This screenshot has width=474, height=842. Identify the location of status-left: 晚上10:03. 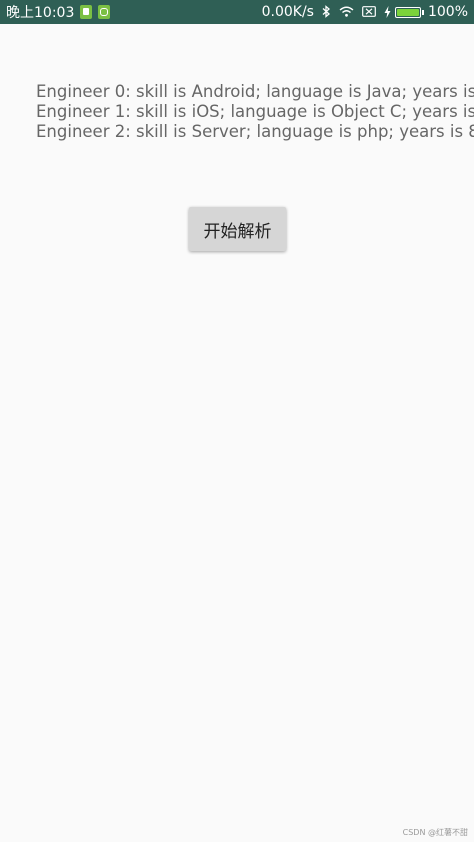
(58, 12).